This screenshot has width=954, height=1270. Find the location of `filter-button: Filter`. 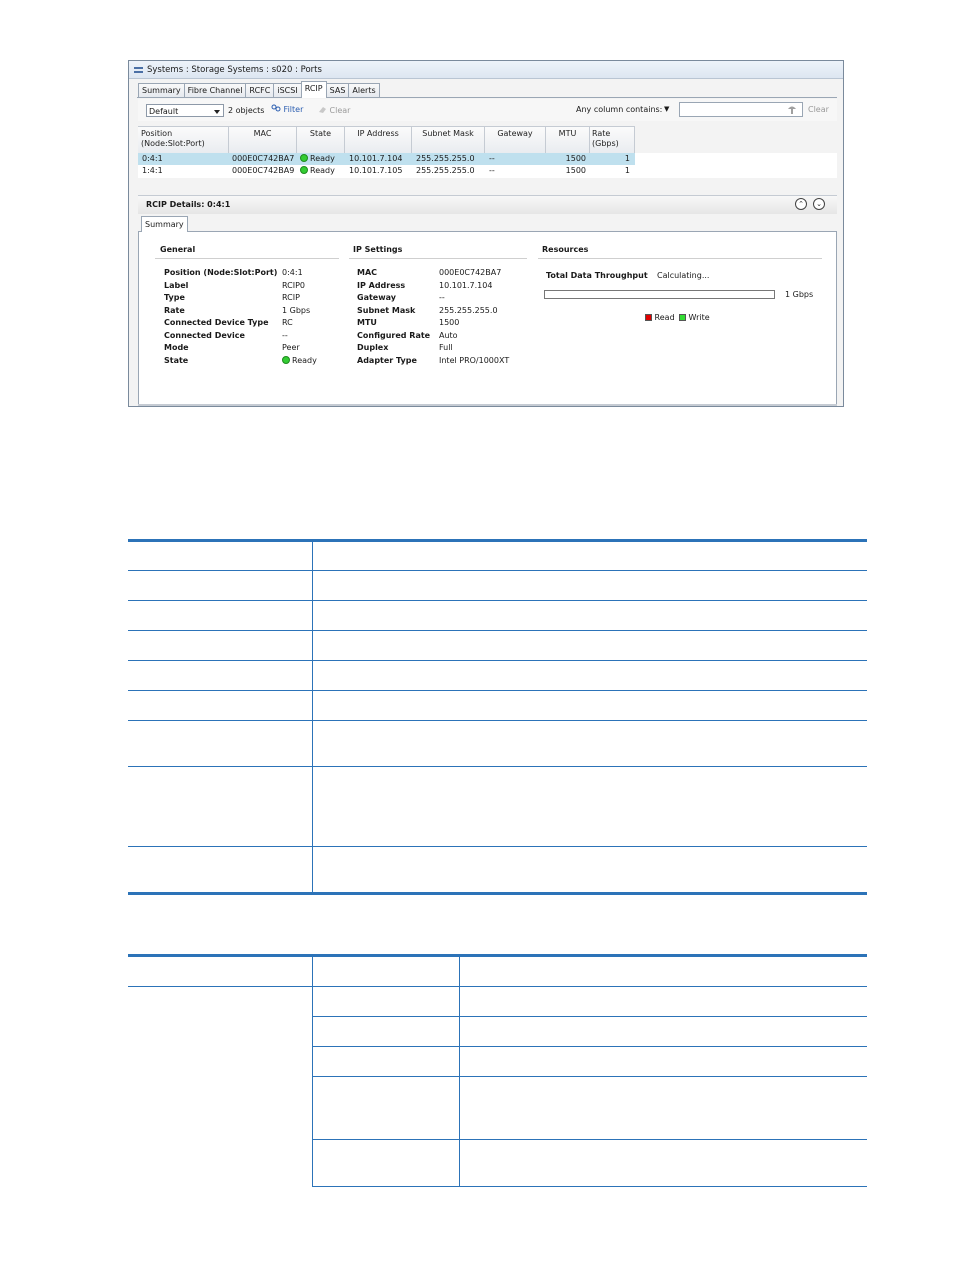

filter-button: Filter is located at coordinates (287, 110).